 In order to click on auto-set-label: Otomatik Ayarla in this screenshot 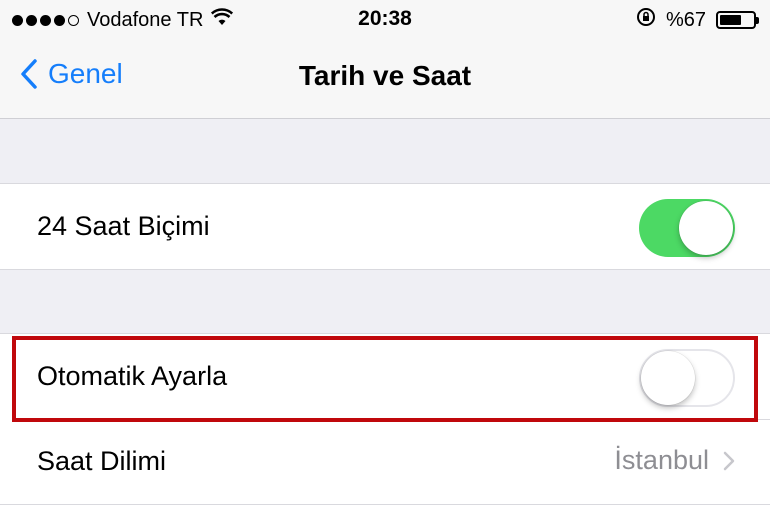, I will do `click(132, 376)`.